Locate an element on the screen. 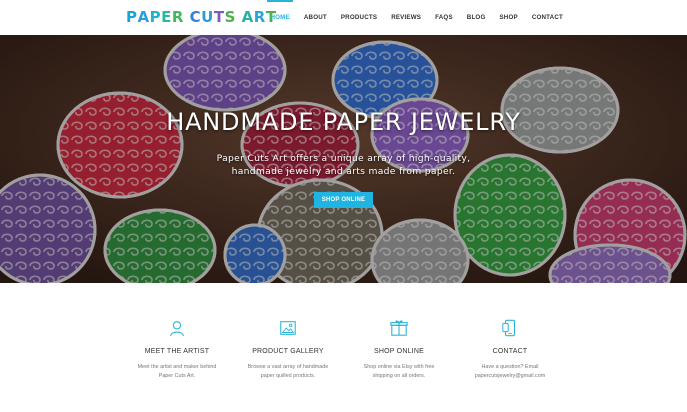 The height and width of the screenshot is (412, 687). nav-reviews: REVIEWS is located at coordinates (406, 17).